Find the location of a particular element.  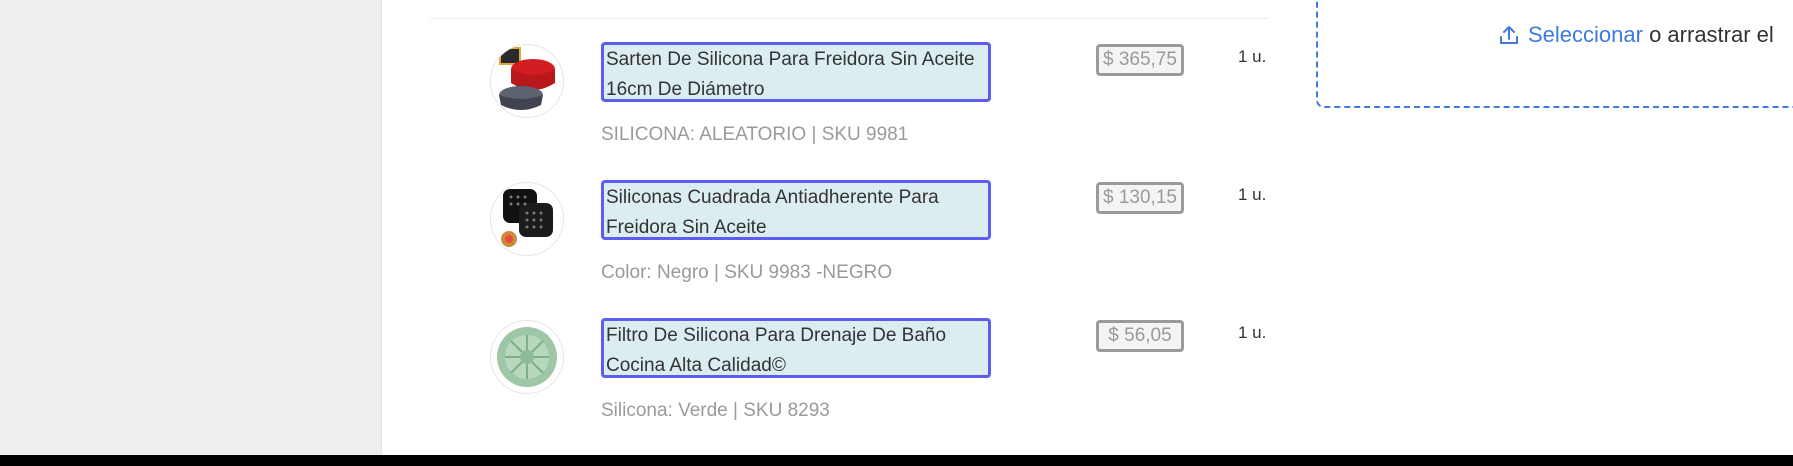

section-divider is located at coordinates (849, 18).